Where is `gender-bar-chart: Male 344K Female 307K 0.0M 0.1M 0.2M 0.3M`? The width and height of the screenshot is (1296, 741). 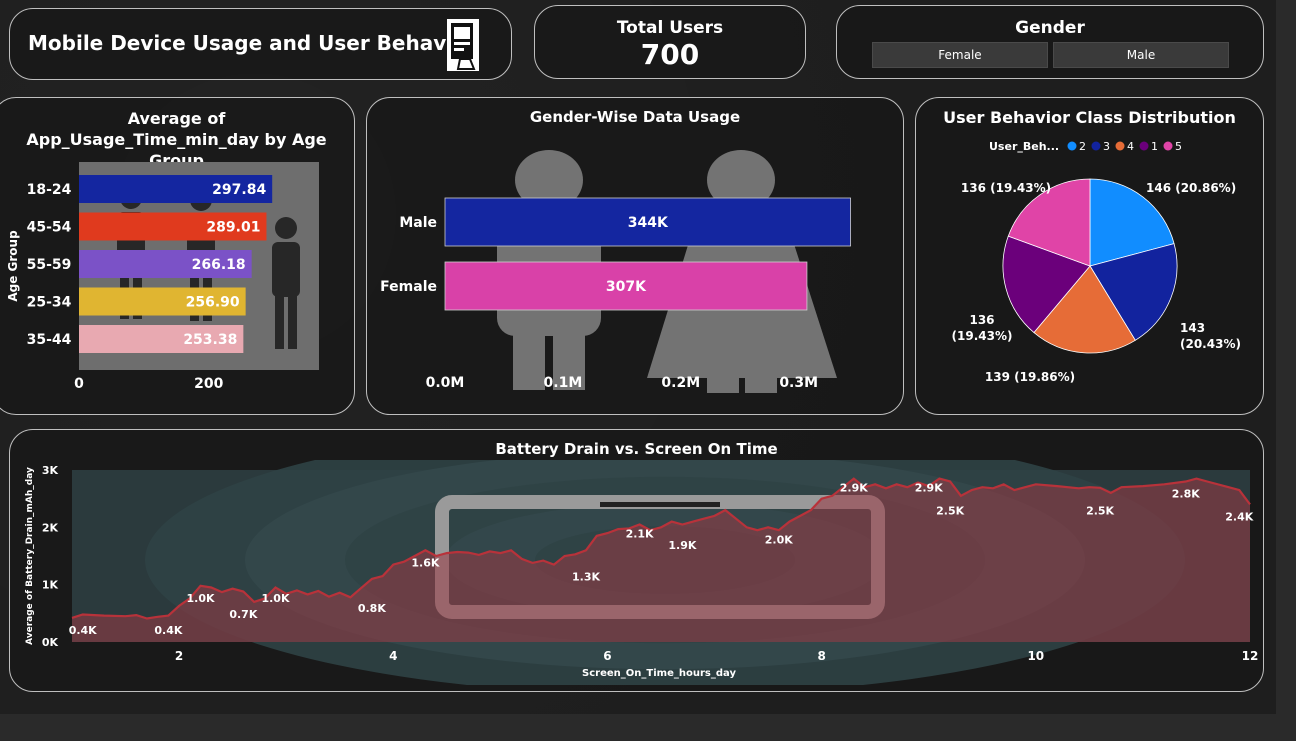 gender-bar-chart: Male 344K Female 307K 0.0M 0.1M 0.2M 0.3M is located at coordinates (615, 271).